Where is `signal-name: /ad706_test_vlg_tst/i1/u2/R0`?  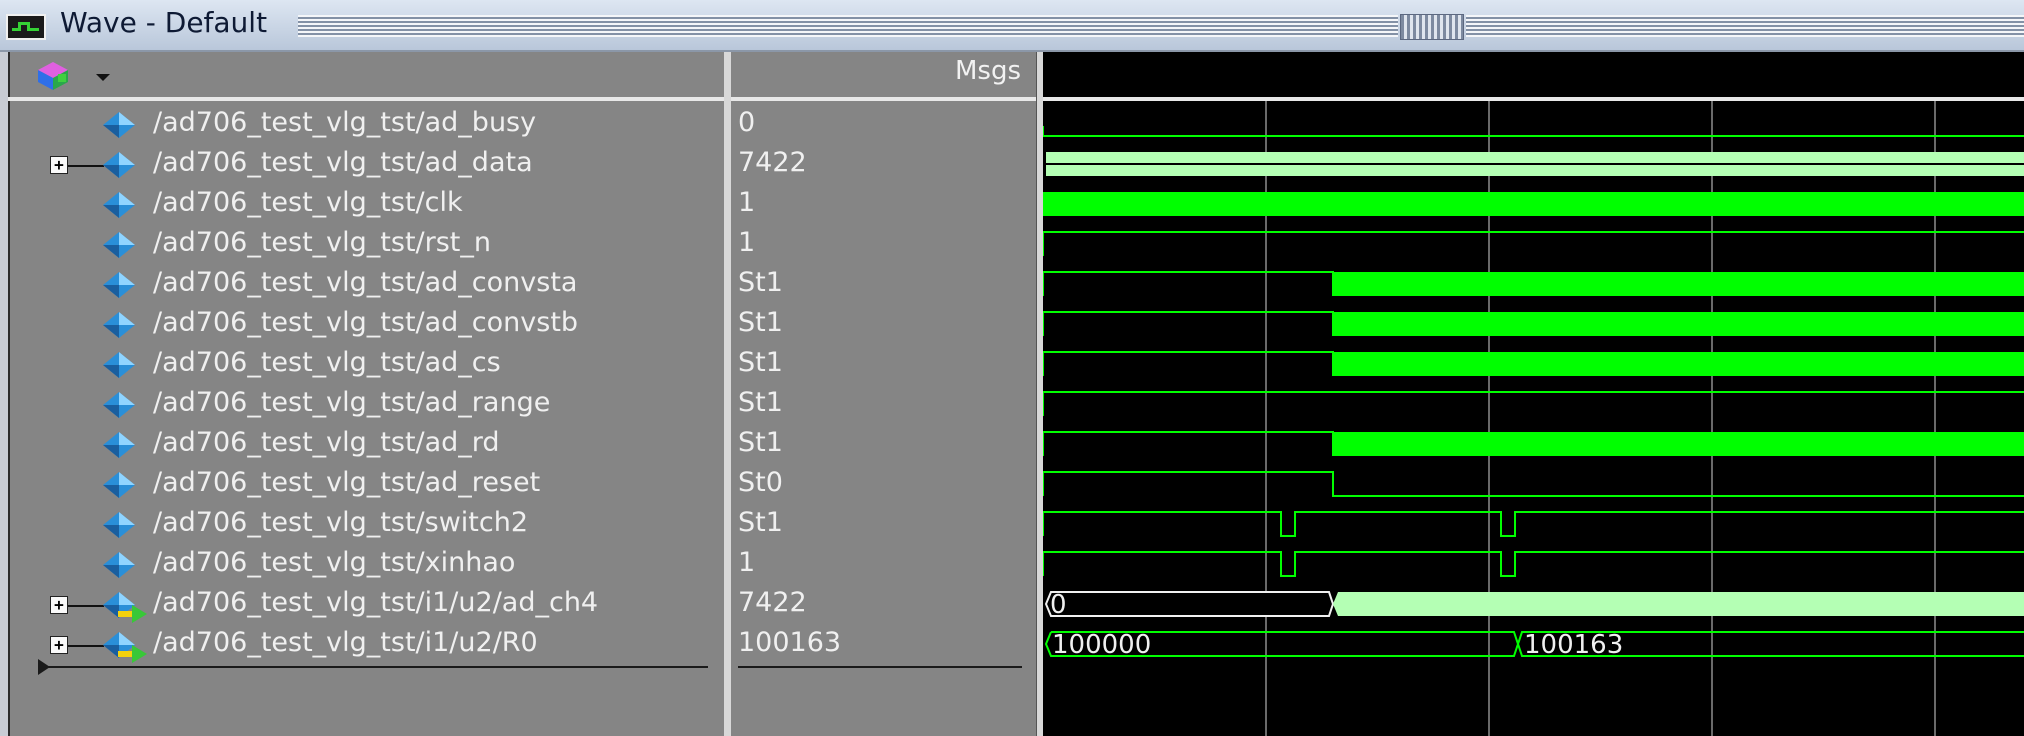
signal-name: /ad706_test_vlg_tst/i1/u2/R0 is located at coordinates (345, 642).